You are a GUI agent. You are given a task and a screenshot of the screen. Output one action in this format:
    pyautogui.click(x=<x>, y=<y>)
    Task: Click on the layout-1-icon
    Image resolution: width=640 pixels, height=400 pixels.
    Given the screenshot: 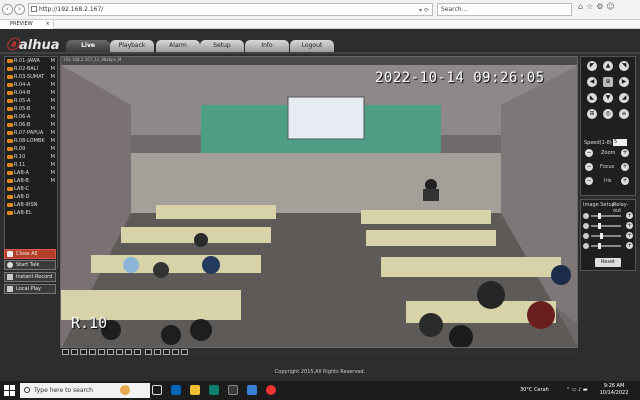 What is the action you would take?
    pyautogui.click(x=65, y=352)
    